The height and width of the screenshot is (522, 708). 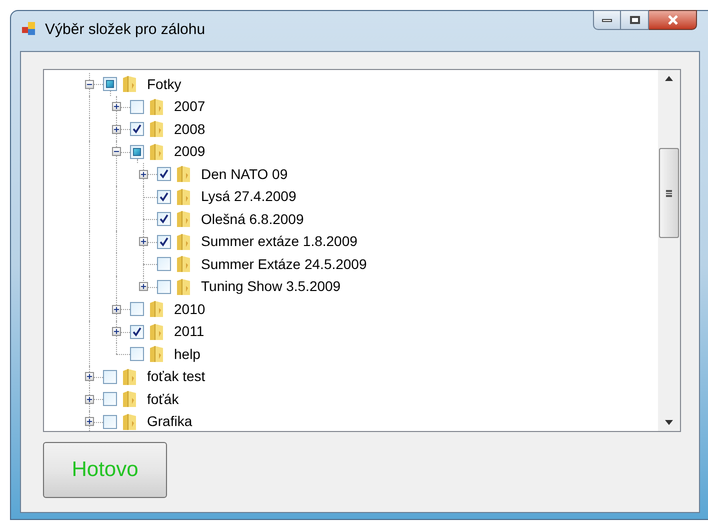 What do you see at coordinates (189, 331) in the screenshot?
I see `folder-label: 2011` at bounding box center [189, 331].